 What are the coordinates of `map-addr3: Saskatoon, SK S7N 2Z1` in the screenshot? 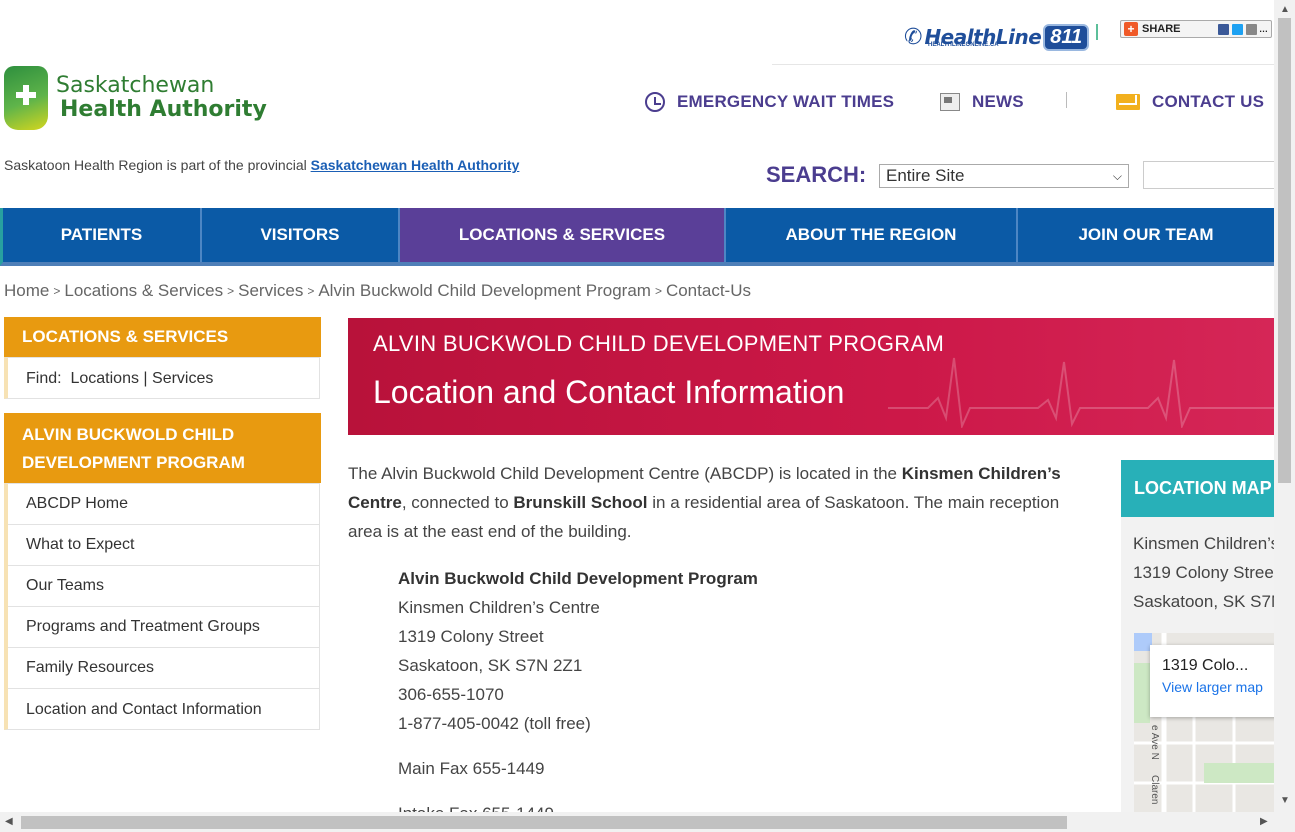 It's located at (1203, 601).